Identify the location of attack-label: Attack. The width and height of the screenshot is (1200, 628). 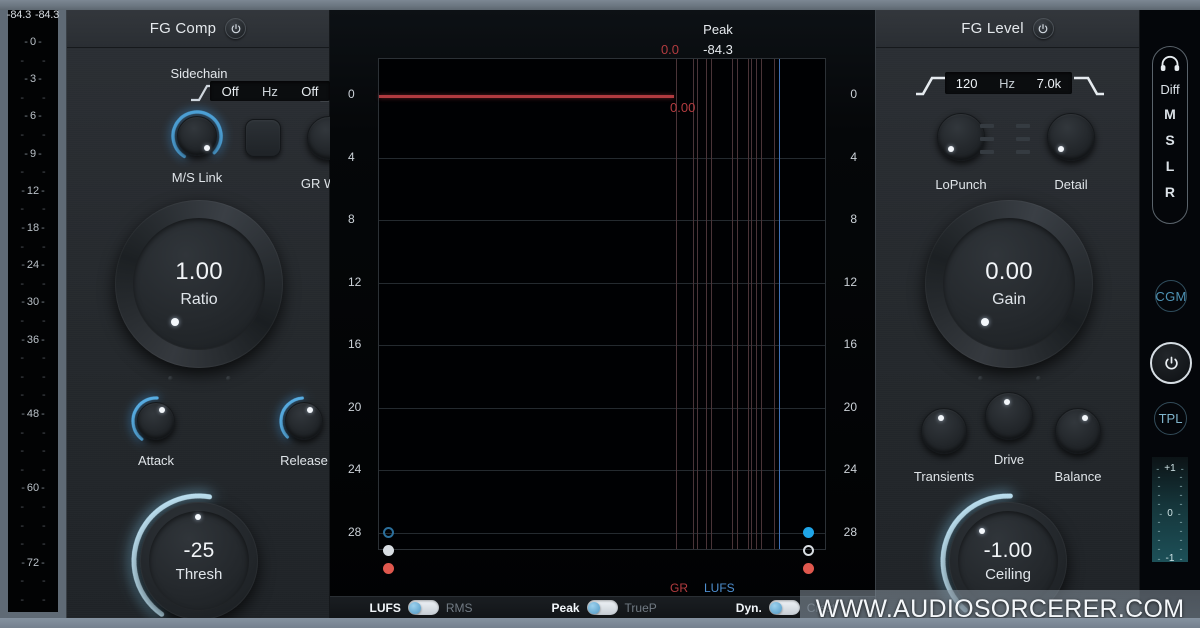
(156, 460).